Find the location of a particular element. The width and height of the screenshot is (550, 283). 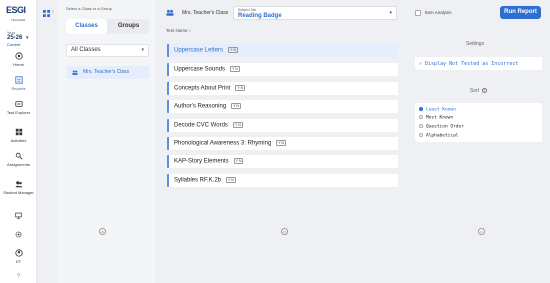

sort-option-least-known: Least Known is located at coordinates (437, 111).